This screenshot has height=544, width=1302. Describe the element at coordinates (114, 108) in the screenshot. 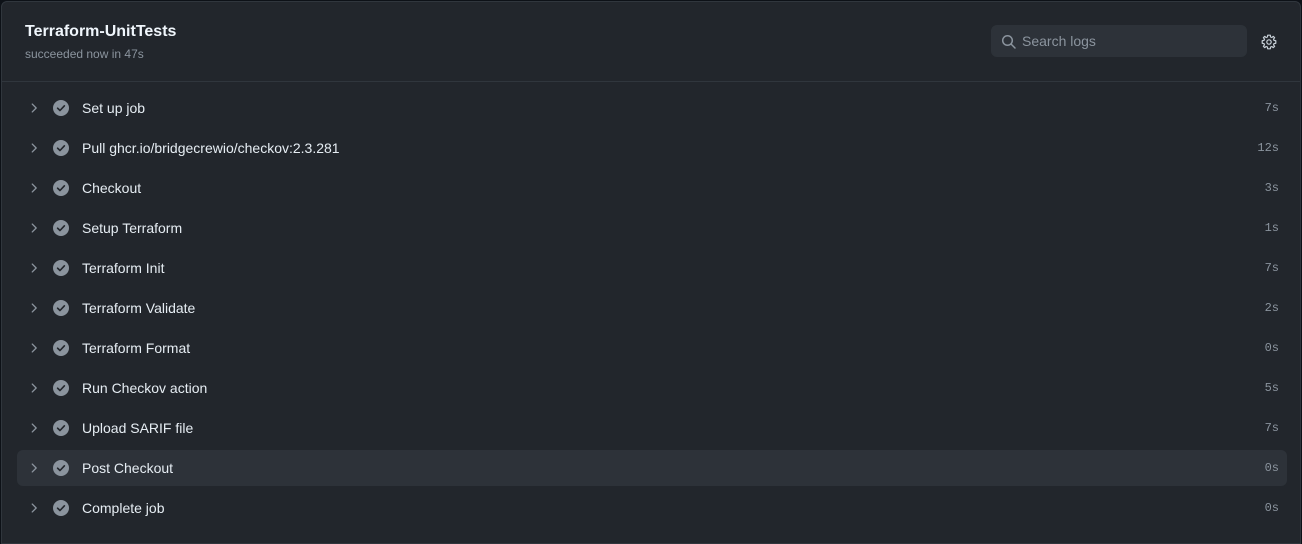

I see `step-name: Set up job` at that location.